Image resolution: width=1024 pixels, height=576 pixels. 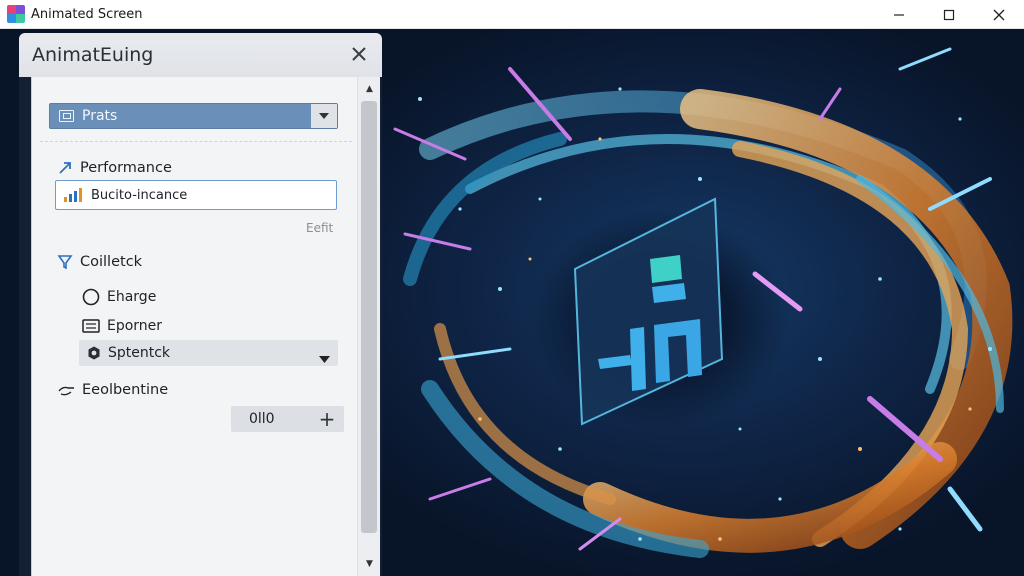 I want to click on circle-radio-icon, so click(x=91, y=297).